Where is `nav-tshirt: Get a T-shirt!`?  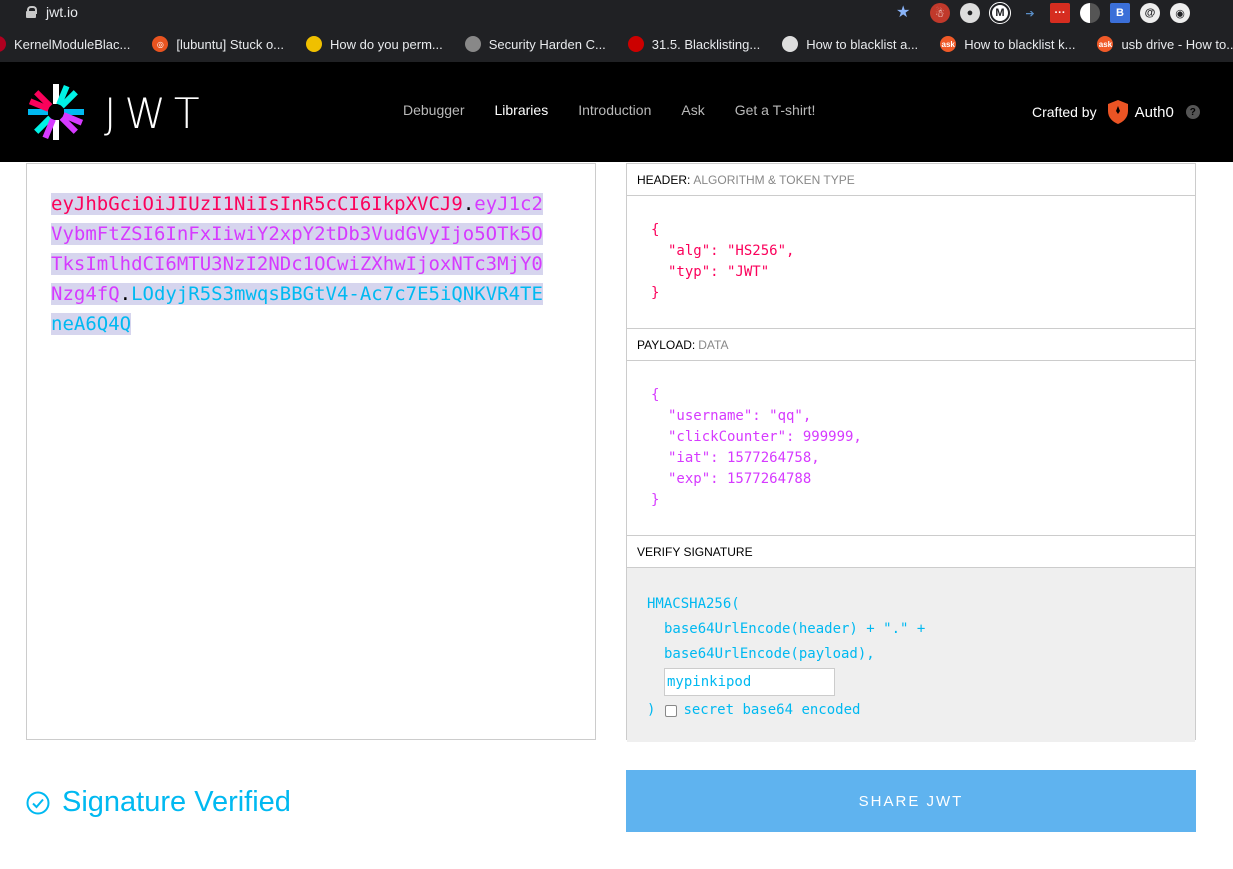
nav-tshirt: Get a T-shirt! is located at coordinates (775, 110).